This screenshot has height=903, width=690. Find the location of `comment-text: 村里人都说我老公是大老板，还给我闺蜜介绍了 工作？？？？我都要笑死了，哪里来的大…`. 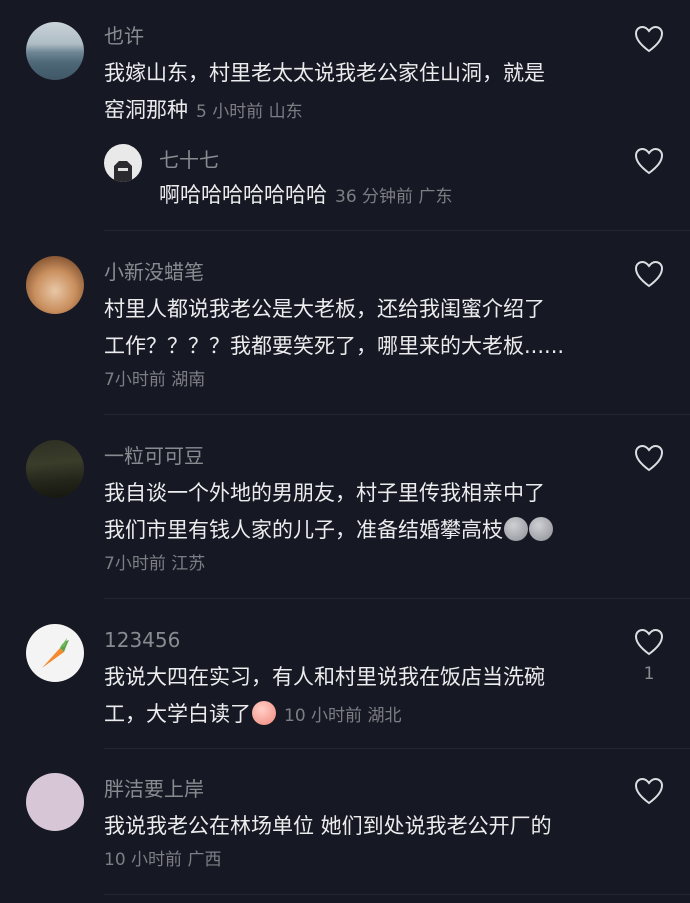

comment-text: 村里人都说我老公是大老板，还给我闺蜜介绍了 工作？？？？我都要笑死了，哪里来的大… is located at coordinates (334, 327).